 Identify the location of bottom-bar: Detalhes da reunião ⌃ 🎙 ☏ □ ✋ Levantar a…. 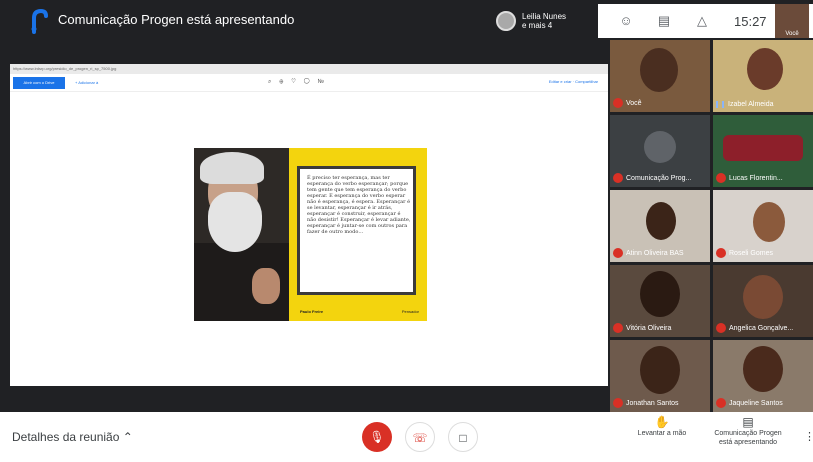
(406, 437).